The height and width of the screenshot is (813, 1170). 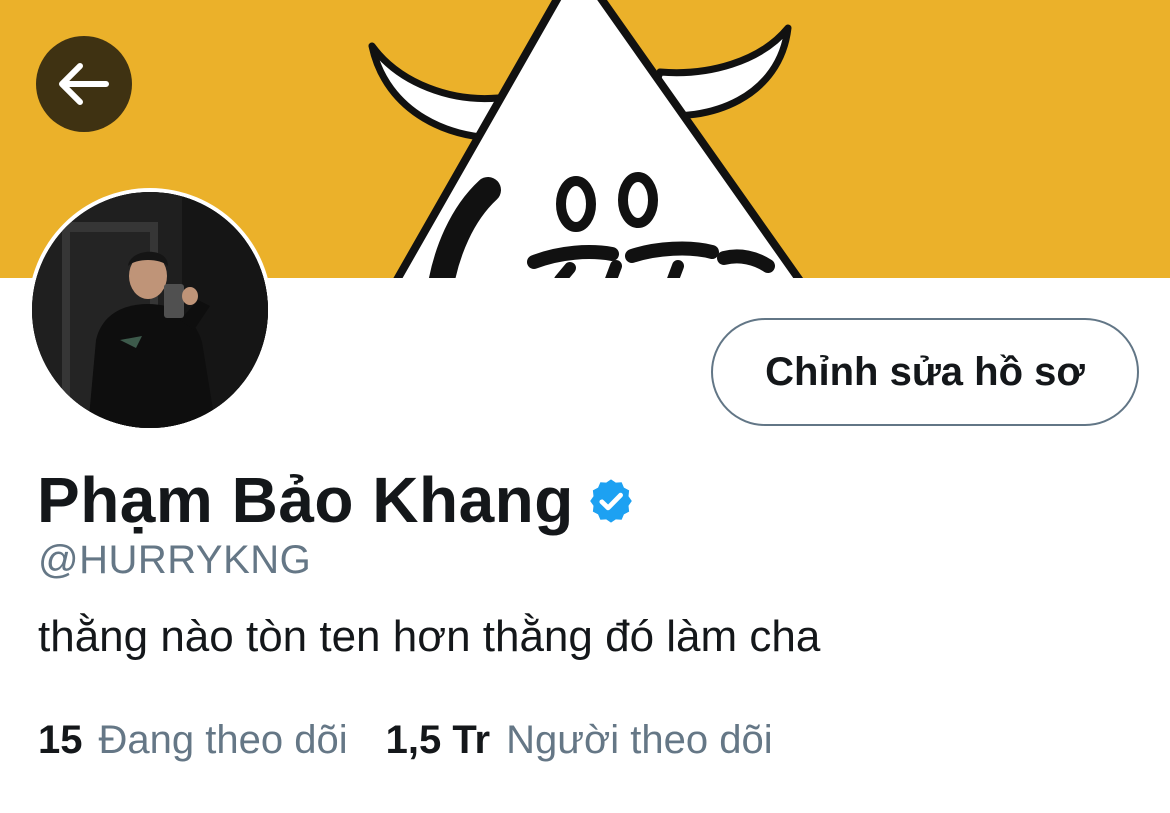 I want to click on following-link: 15 Đang theo dõi, so click(x=193, y=740).